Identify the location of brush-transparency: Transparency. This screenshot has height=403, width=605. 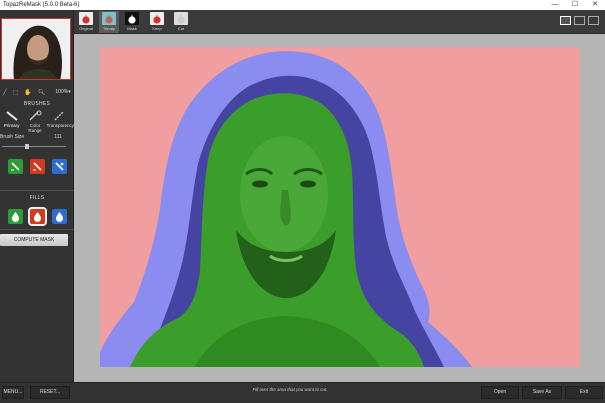
(60, 120).